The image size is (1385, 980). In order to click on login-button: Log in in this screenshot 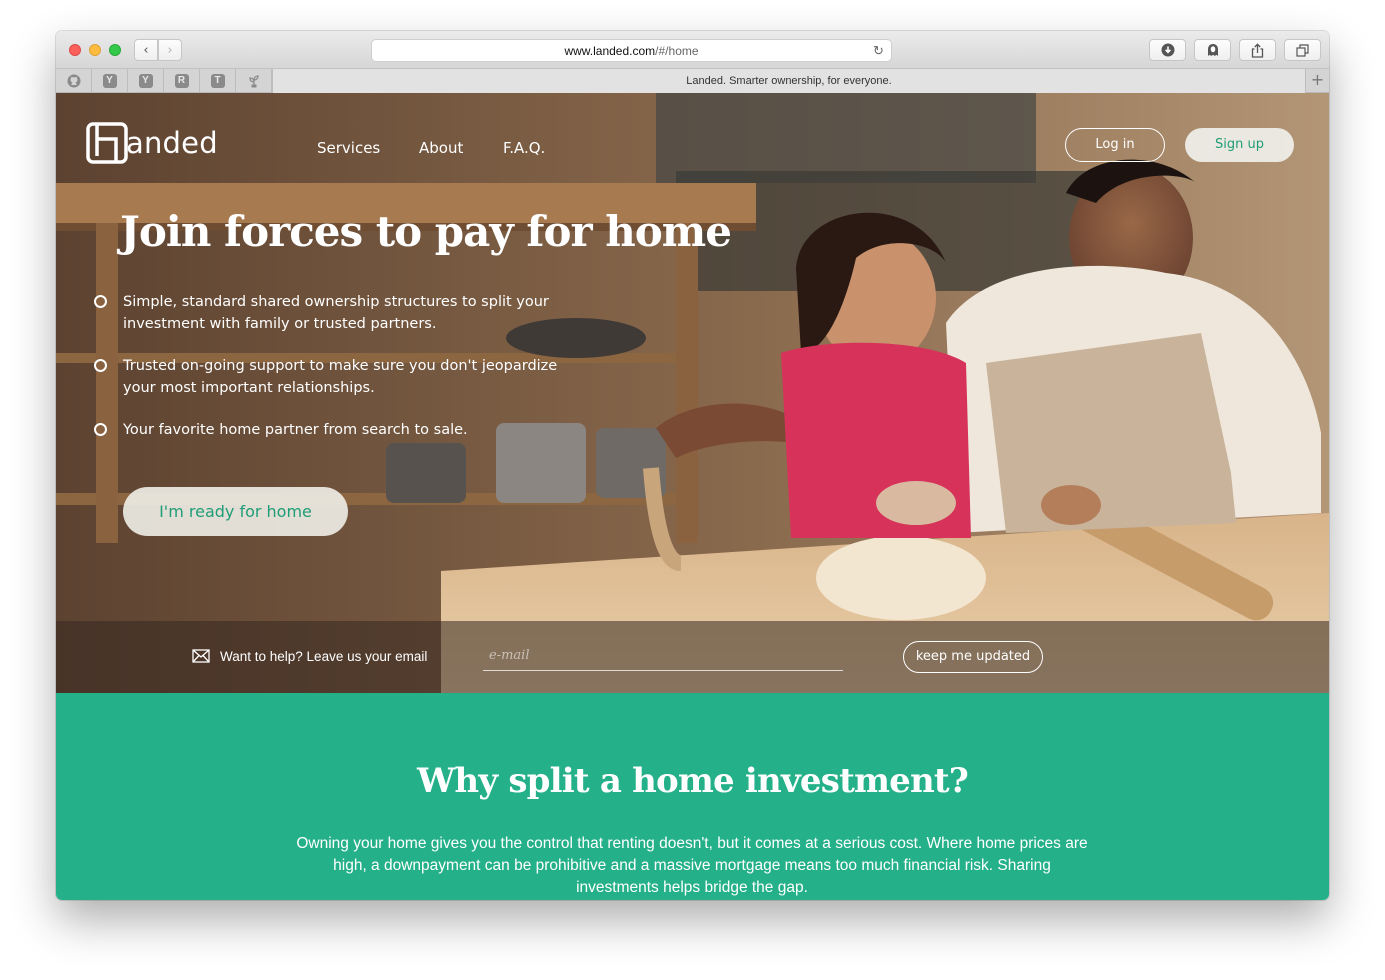, I will do `click(1115, 145)`.